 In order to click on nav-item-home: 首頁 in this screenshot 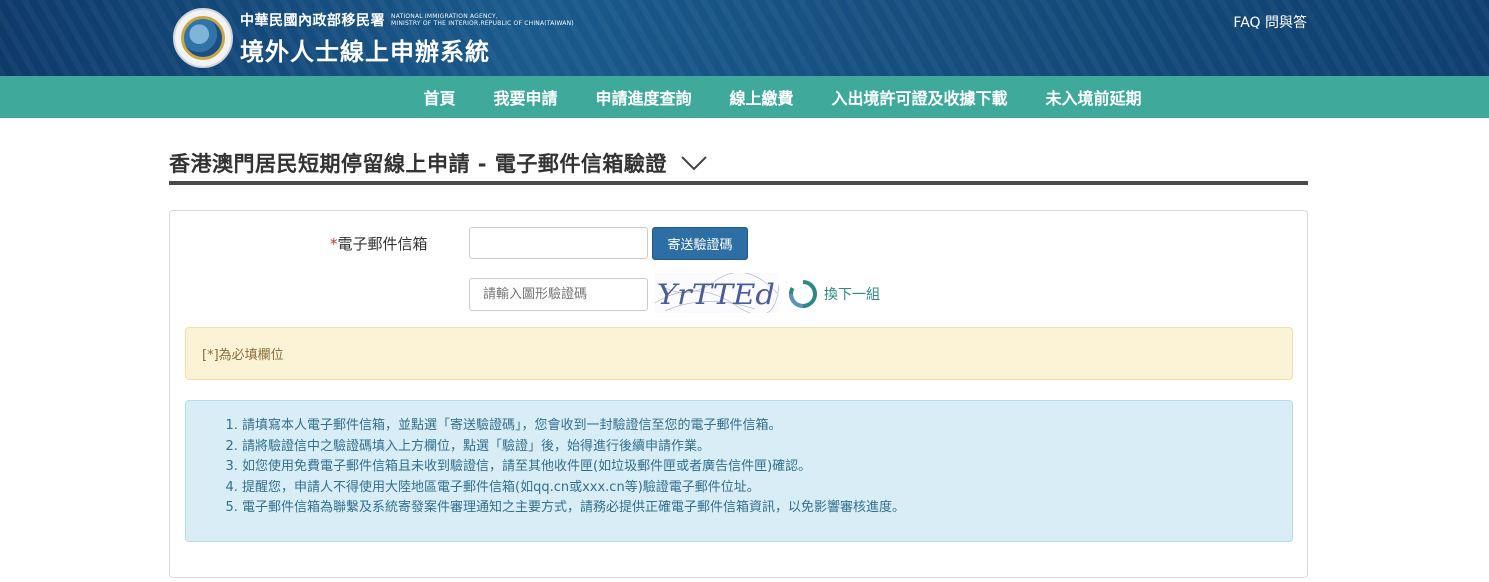, I will do `click(439, 97)`.